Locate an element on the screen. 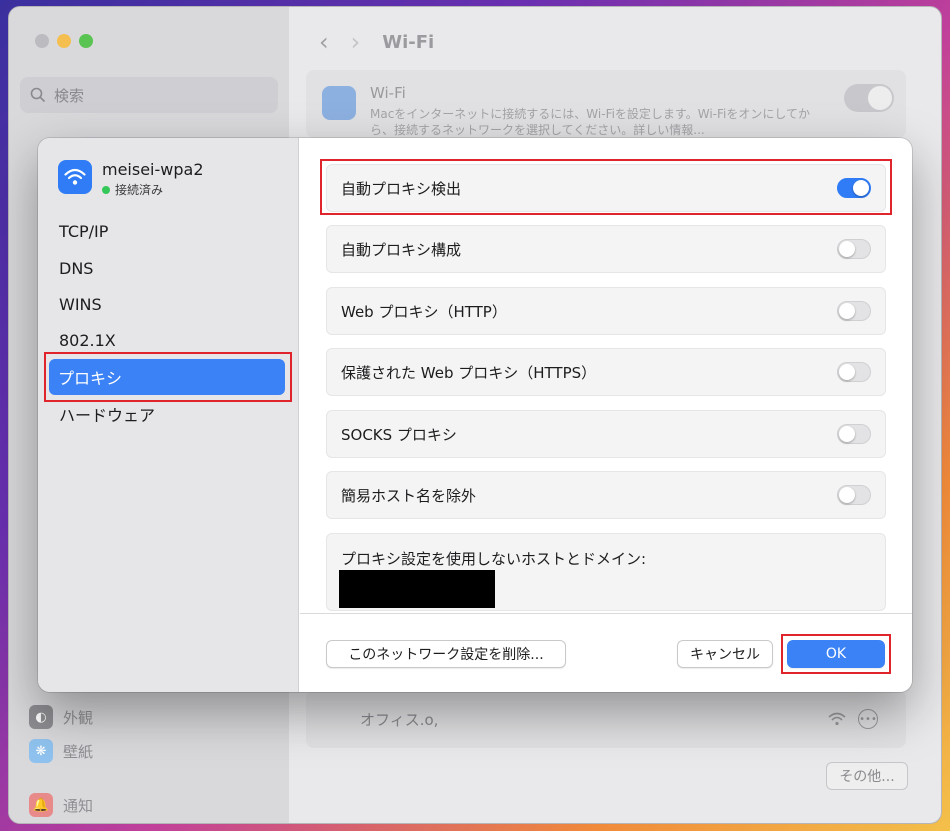  network-row-name: オフィス.o, is located at coordinates (399, 719).